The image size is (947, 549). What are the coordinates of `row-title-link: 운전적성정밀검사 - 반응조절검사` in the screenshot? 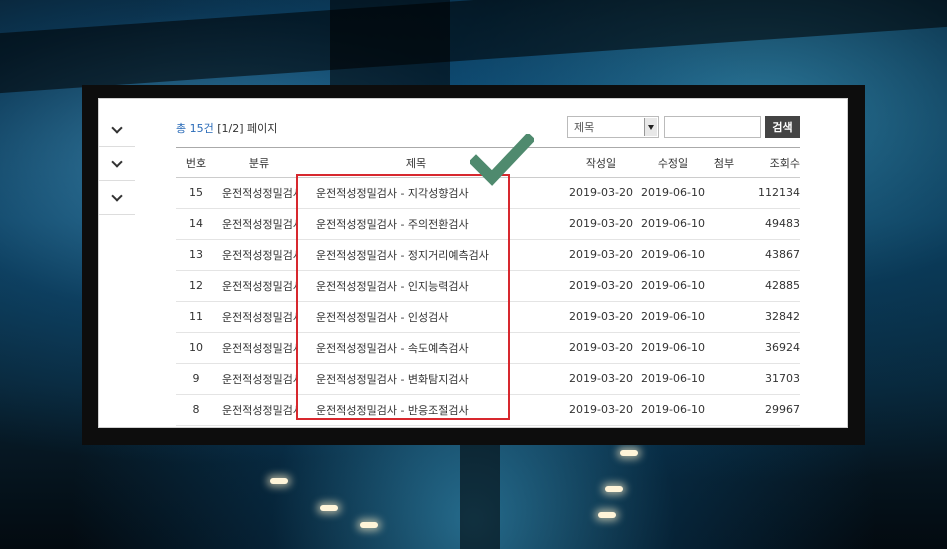 It's located at (416, 409).